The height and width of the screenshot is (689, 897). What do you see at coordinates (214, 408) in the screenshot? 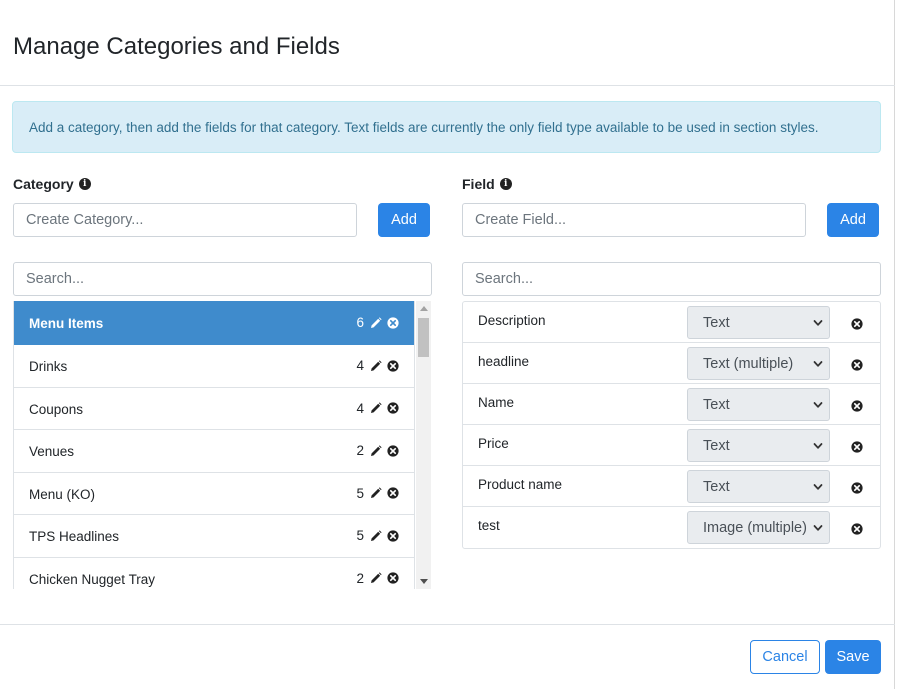
I see `category-list-item: Coupons 4` at bounding box center [214, 408].